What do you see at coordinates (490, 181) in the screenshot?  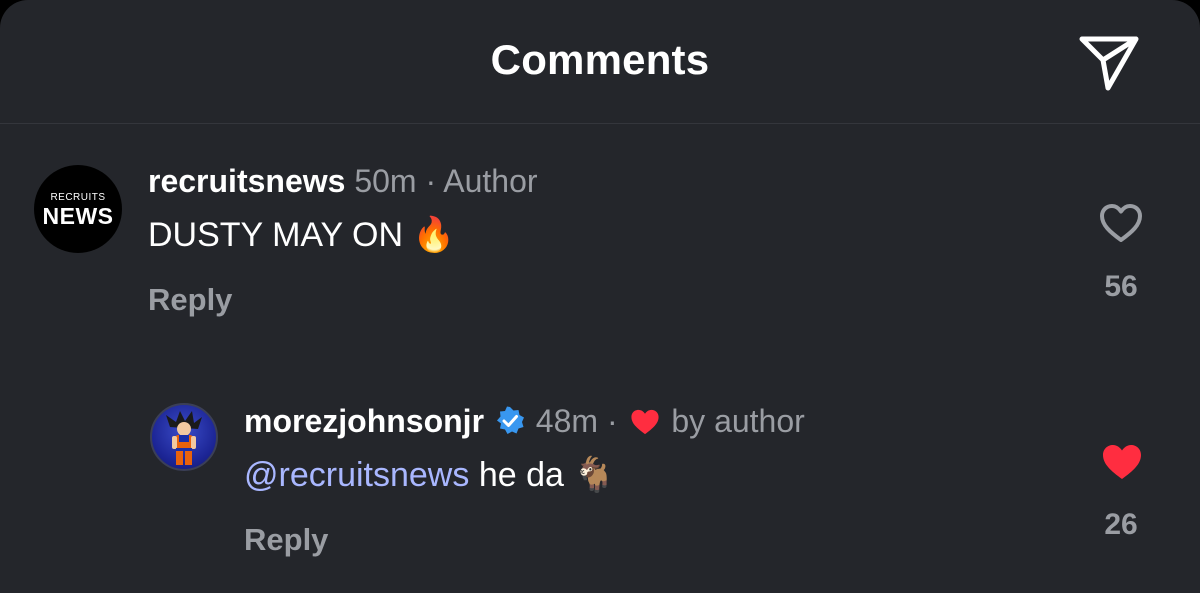 I see `author-tag: Author` at bounding box center [490, 181].